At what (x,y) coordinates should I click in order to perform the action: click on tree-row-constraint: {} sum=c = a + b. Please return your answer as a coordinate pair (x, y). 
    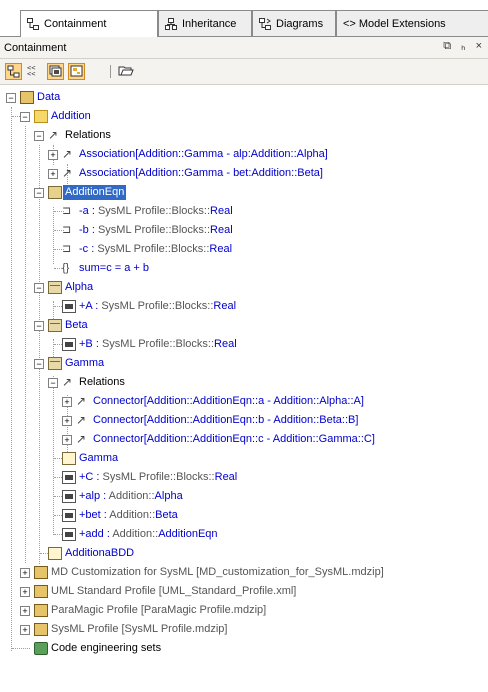
    Looking at the image, I should click on (244, 268).